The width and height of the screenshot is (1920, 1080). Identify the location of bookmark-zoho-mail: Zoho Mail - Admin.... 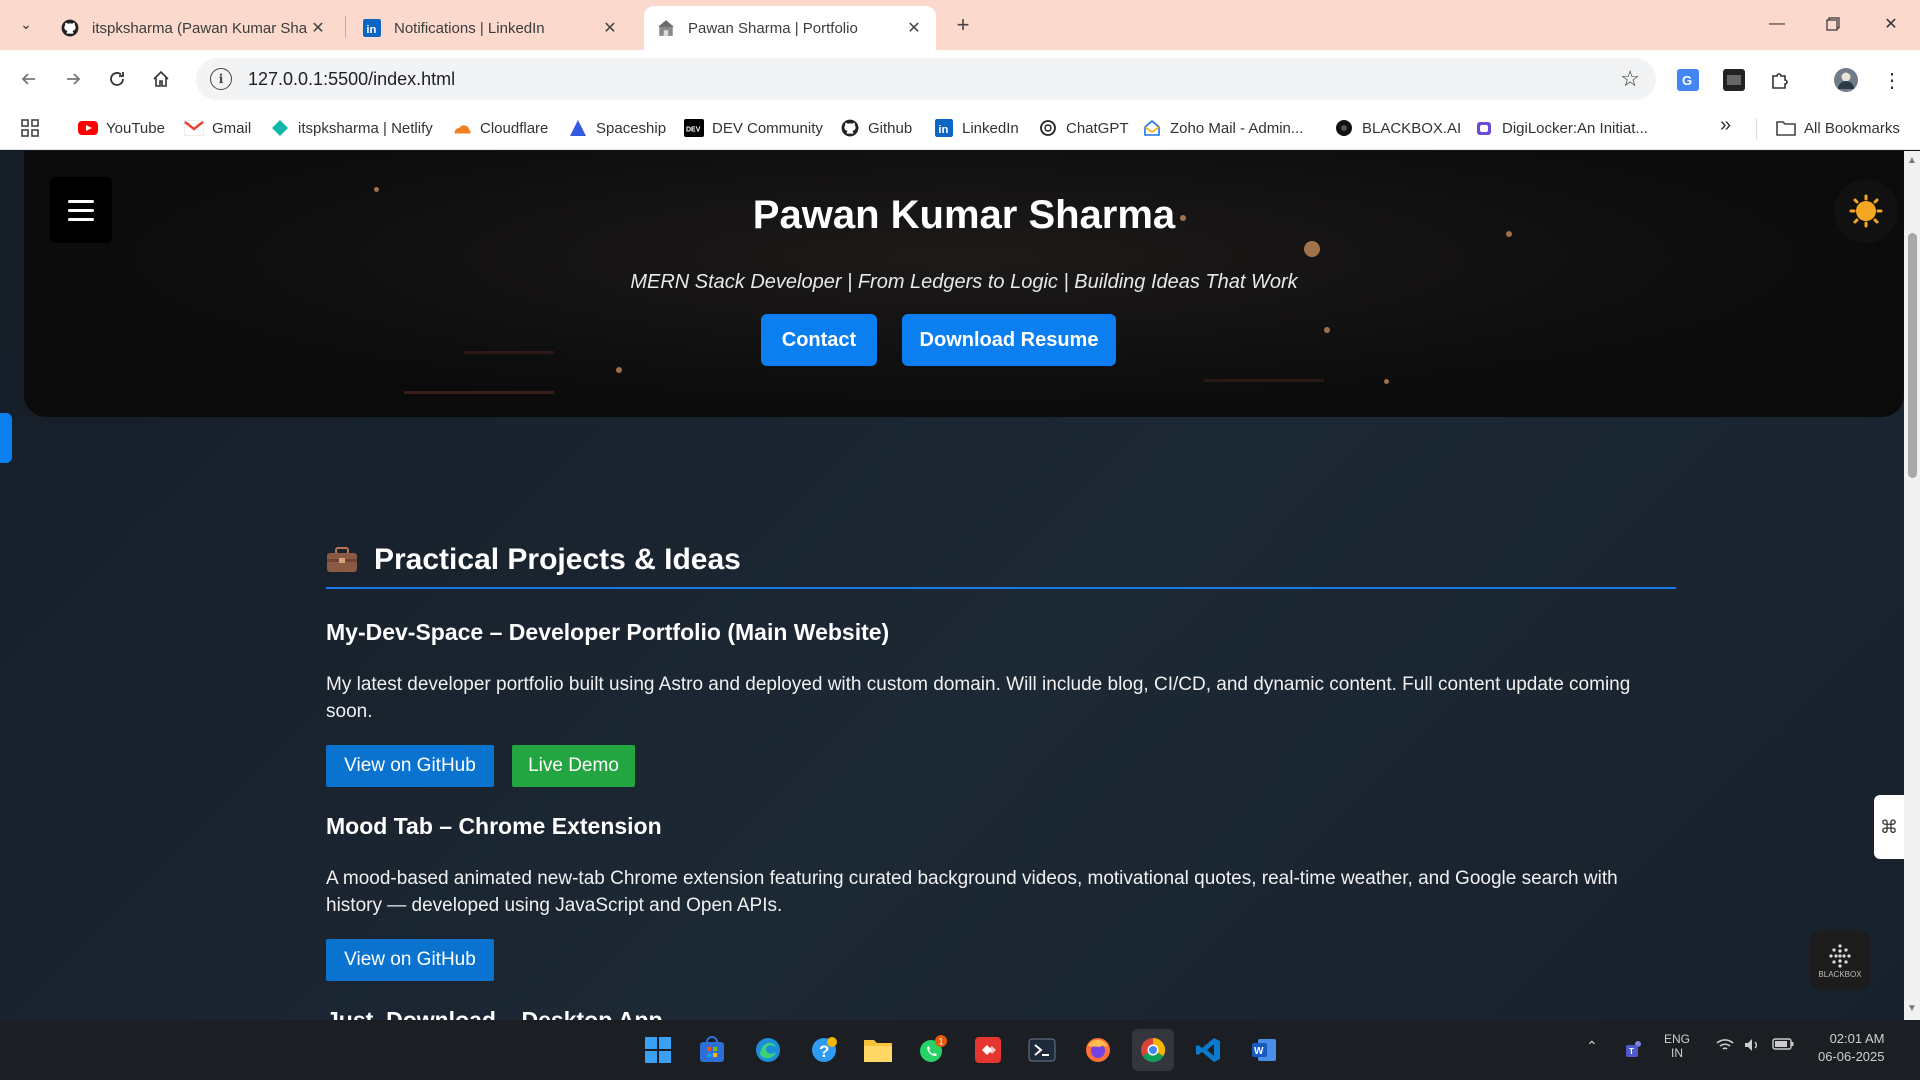
(1222, 128).